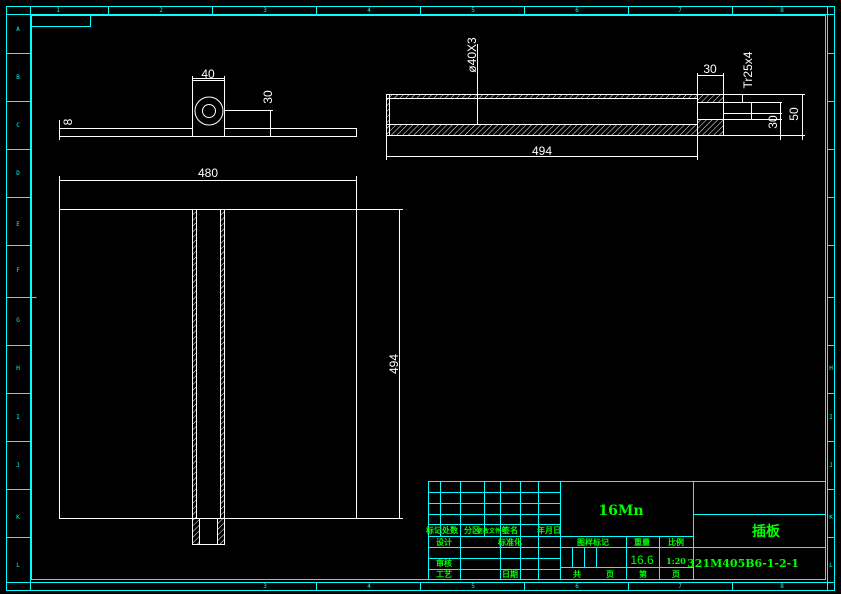 The height and width of the screenshot is (594, 841). Describe the element at coordinates (444, 542) in the screenshot. I see `design-label: 设计` at that location.